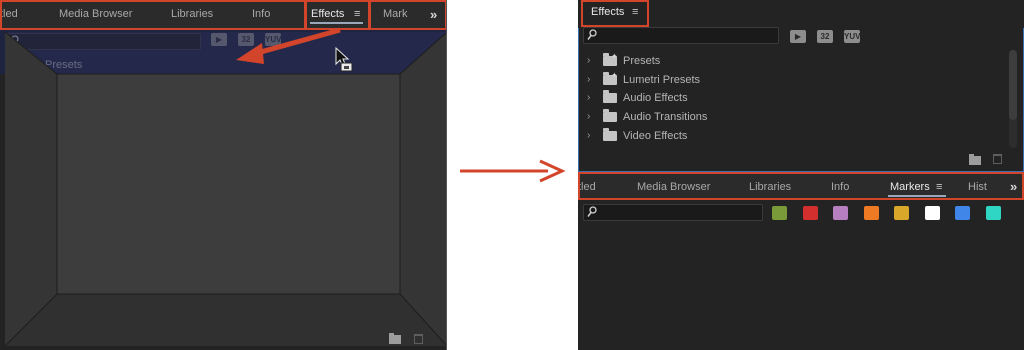  Describe the element at coordinates (673, 212) in the screenshot. I see `markers-search-input` at that location.